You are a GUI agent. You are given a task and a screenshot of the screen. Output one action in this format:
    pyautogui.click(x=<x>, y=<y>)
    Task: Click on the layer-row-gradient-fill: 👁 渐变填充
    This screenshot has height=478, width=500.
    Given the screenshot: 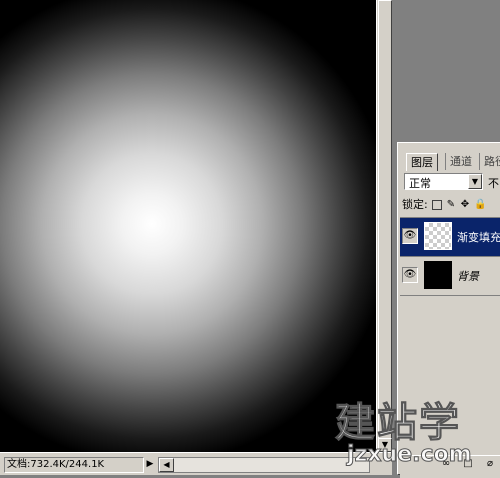 What is the action you would take?
    pyautogui.click(x=450, y=237)
    